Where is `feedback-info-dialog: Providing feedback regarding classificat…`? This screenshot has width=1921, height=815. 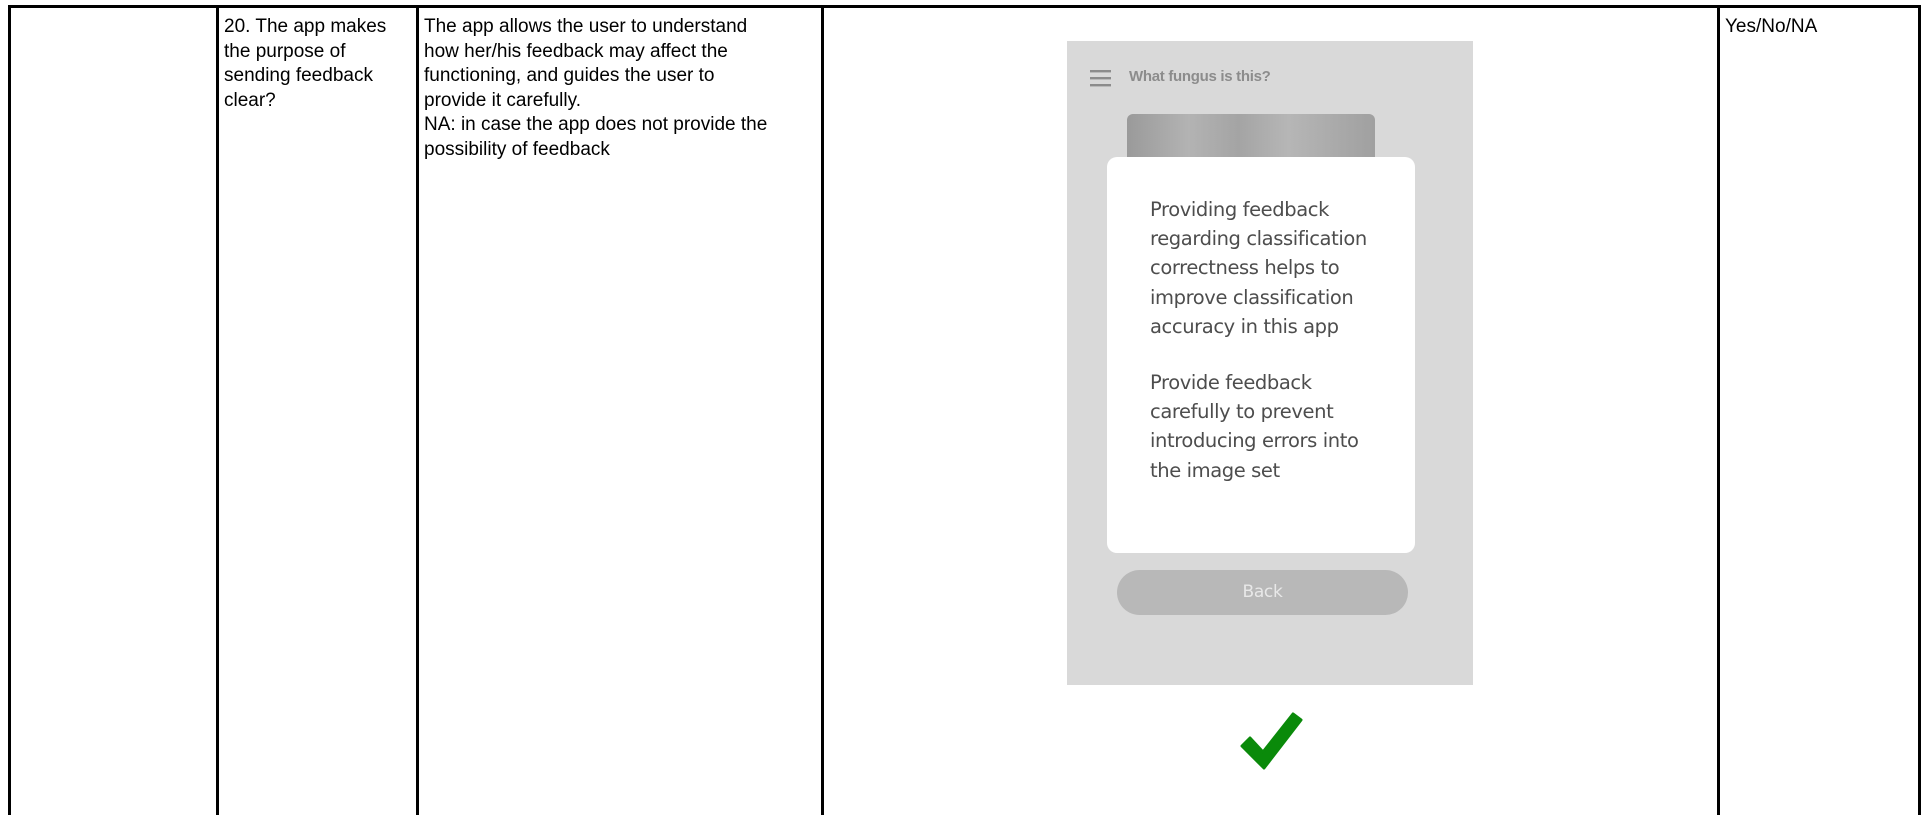
feedback-info-dialog: Providing feedback regarding classificat… is located at coordinates (1261, 355).